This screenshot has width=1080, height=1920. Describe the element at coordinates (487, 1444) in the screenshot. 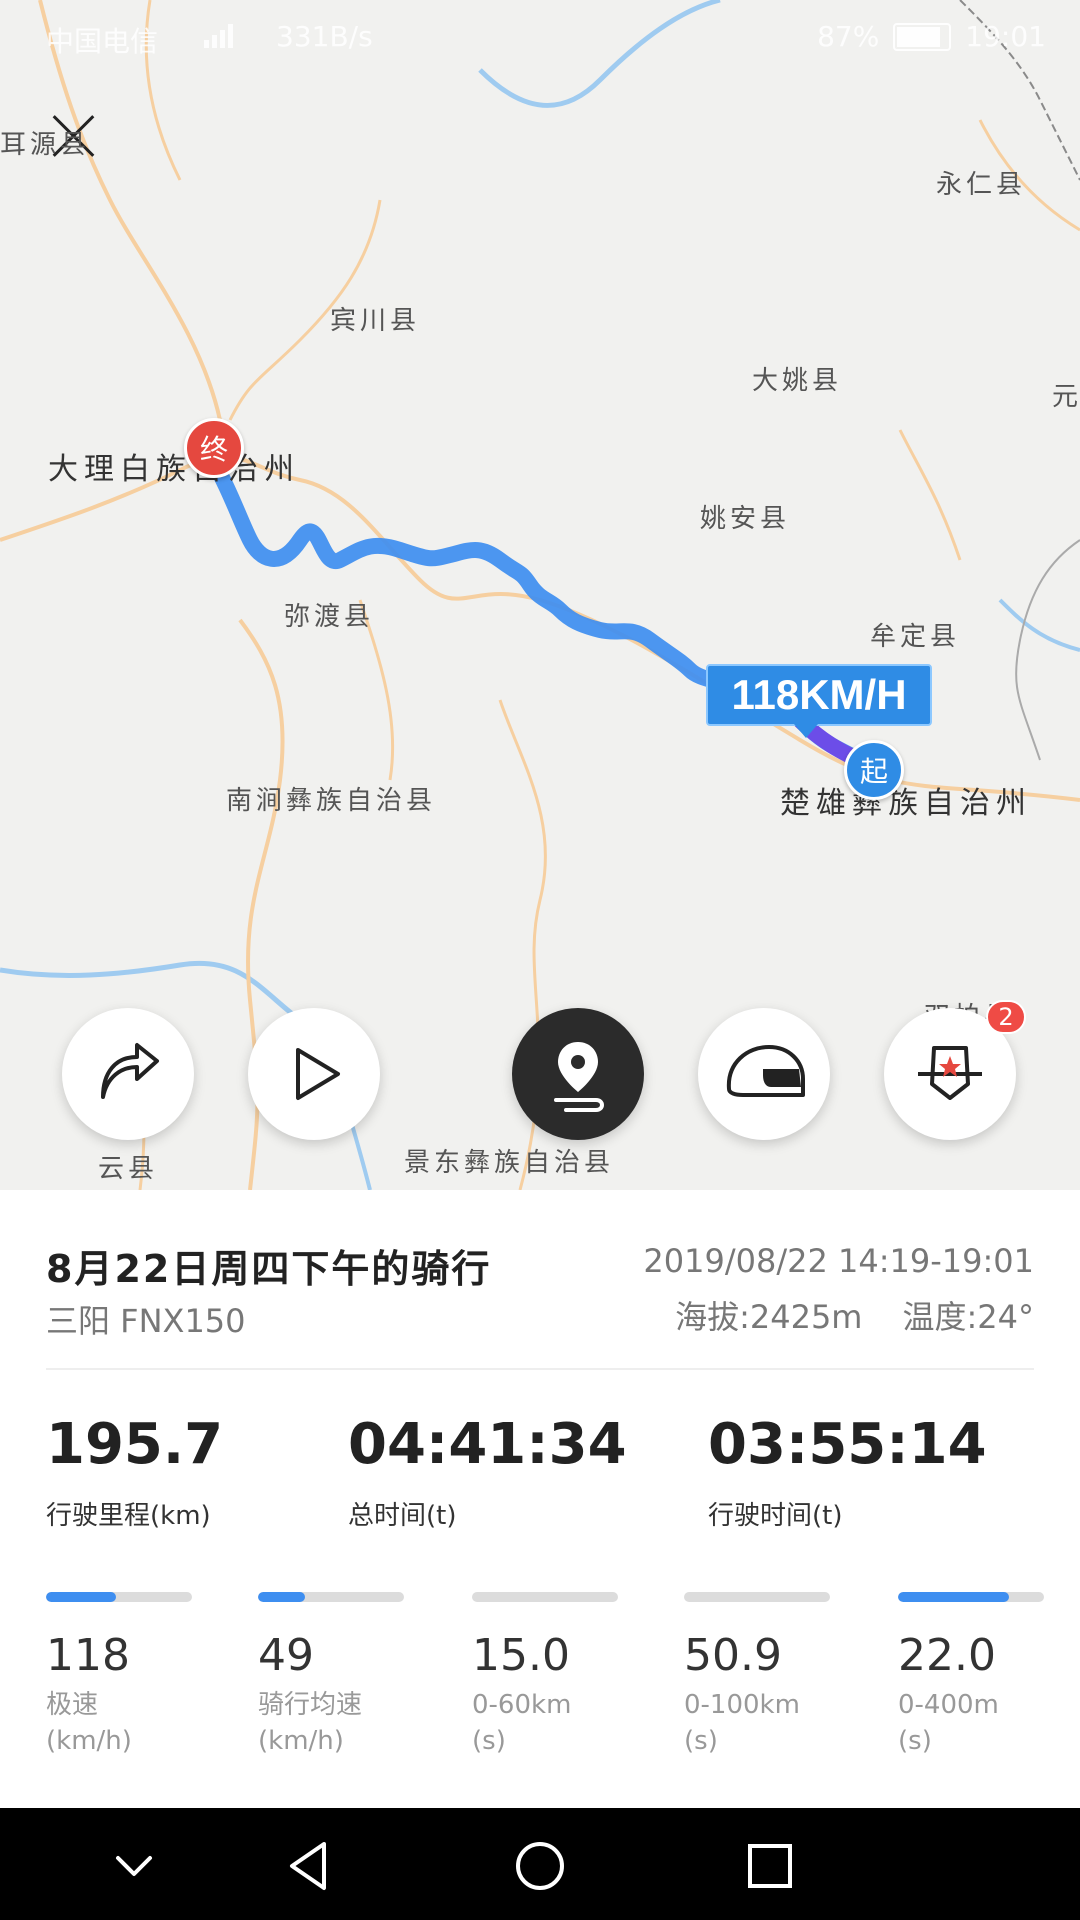

I see `total-time-value: 04:41:34` at that location.